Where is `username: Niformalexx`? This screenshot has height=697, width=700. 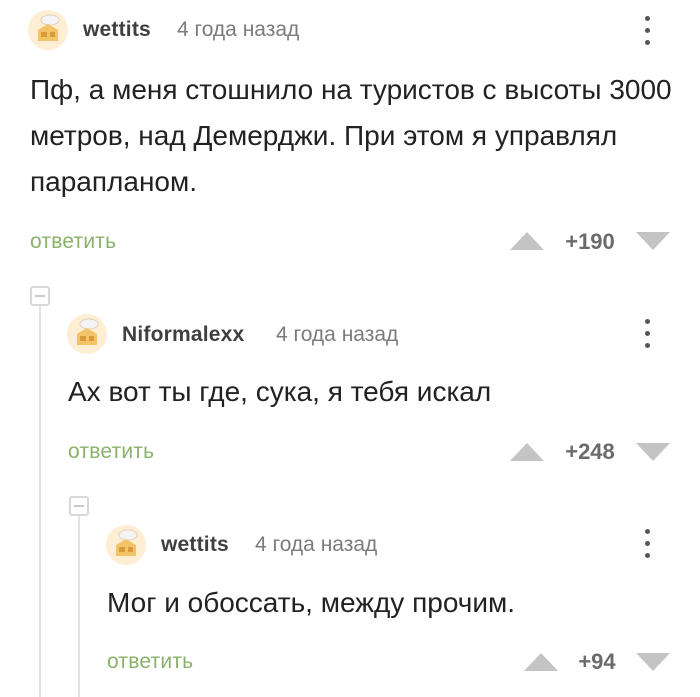 username: Niformalexx is located at coordinates (183, 335).